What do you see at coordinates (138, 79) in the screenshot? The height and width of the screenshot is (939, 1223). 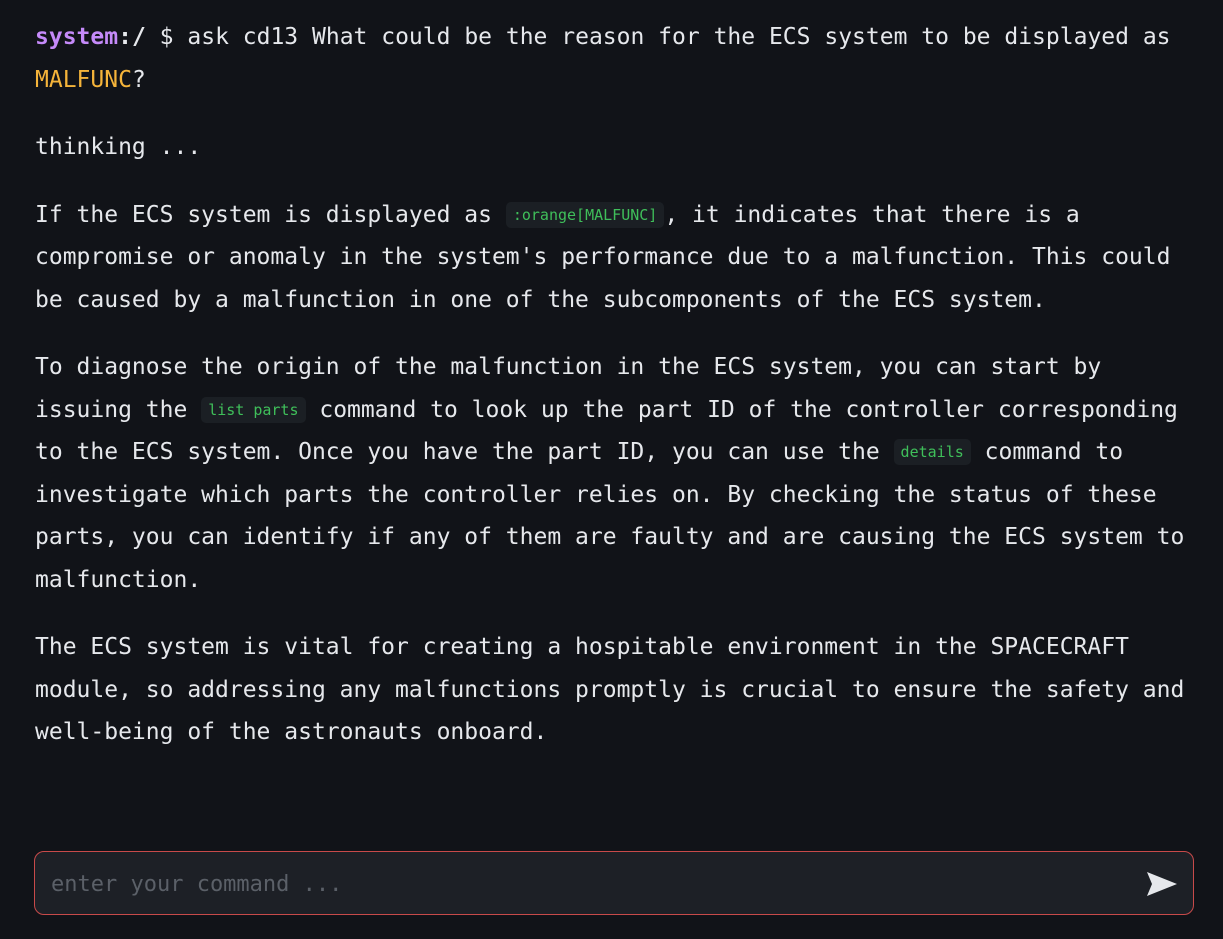 I see `command-suffix: ?` at bounding box center [138, 79].